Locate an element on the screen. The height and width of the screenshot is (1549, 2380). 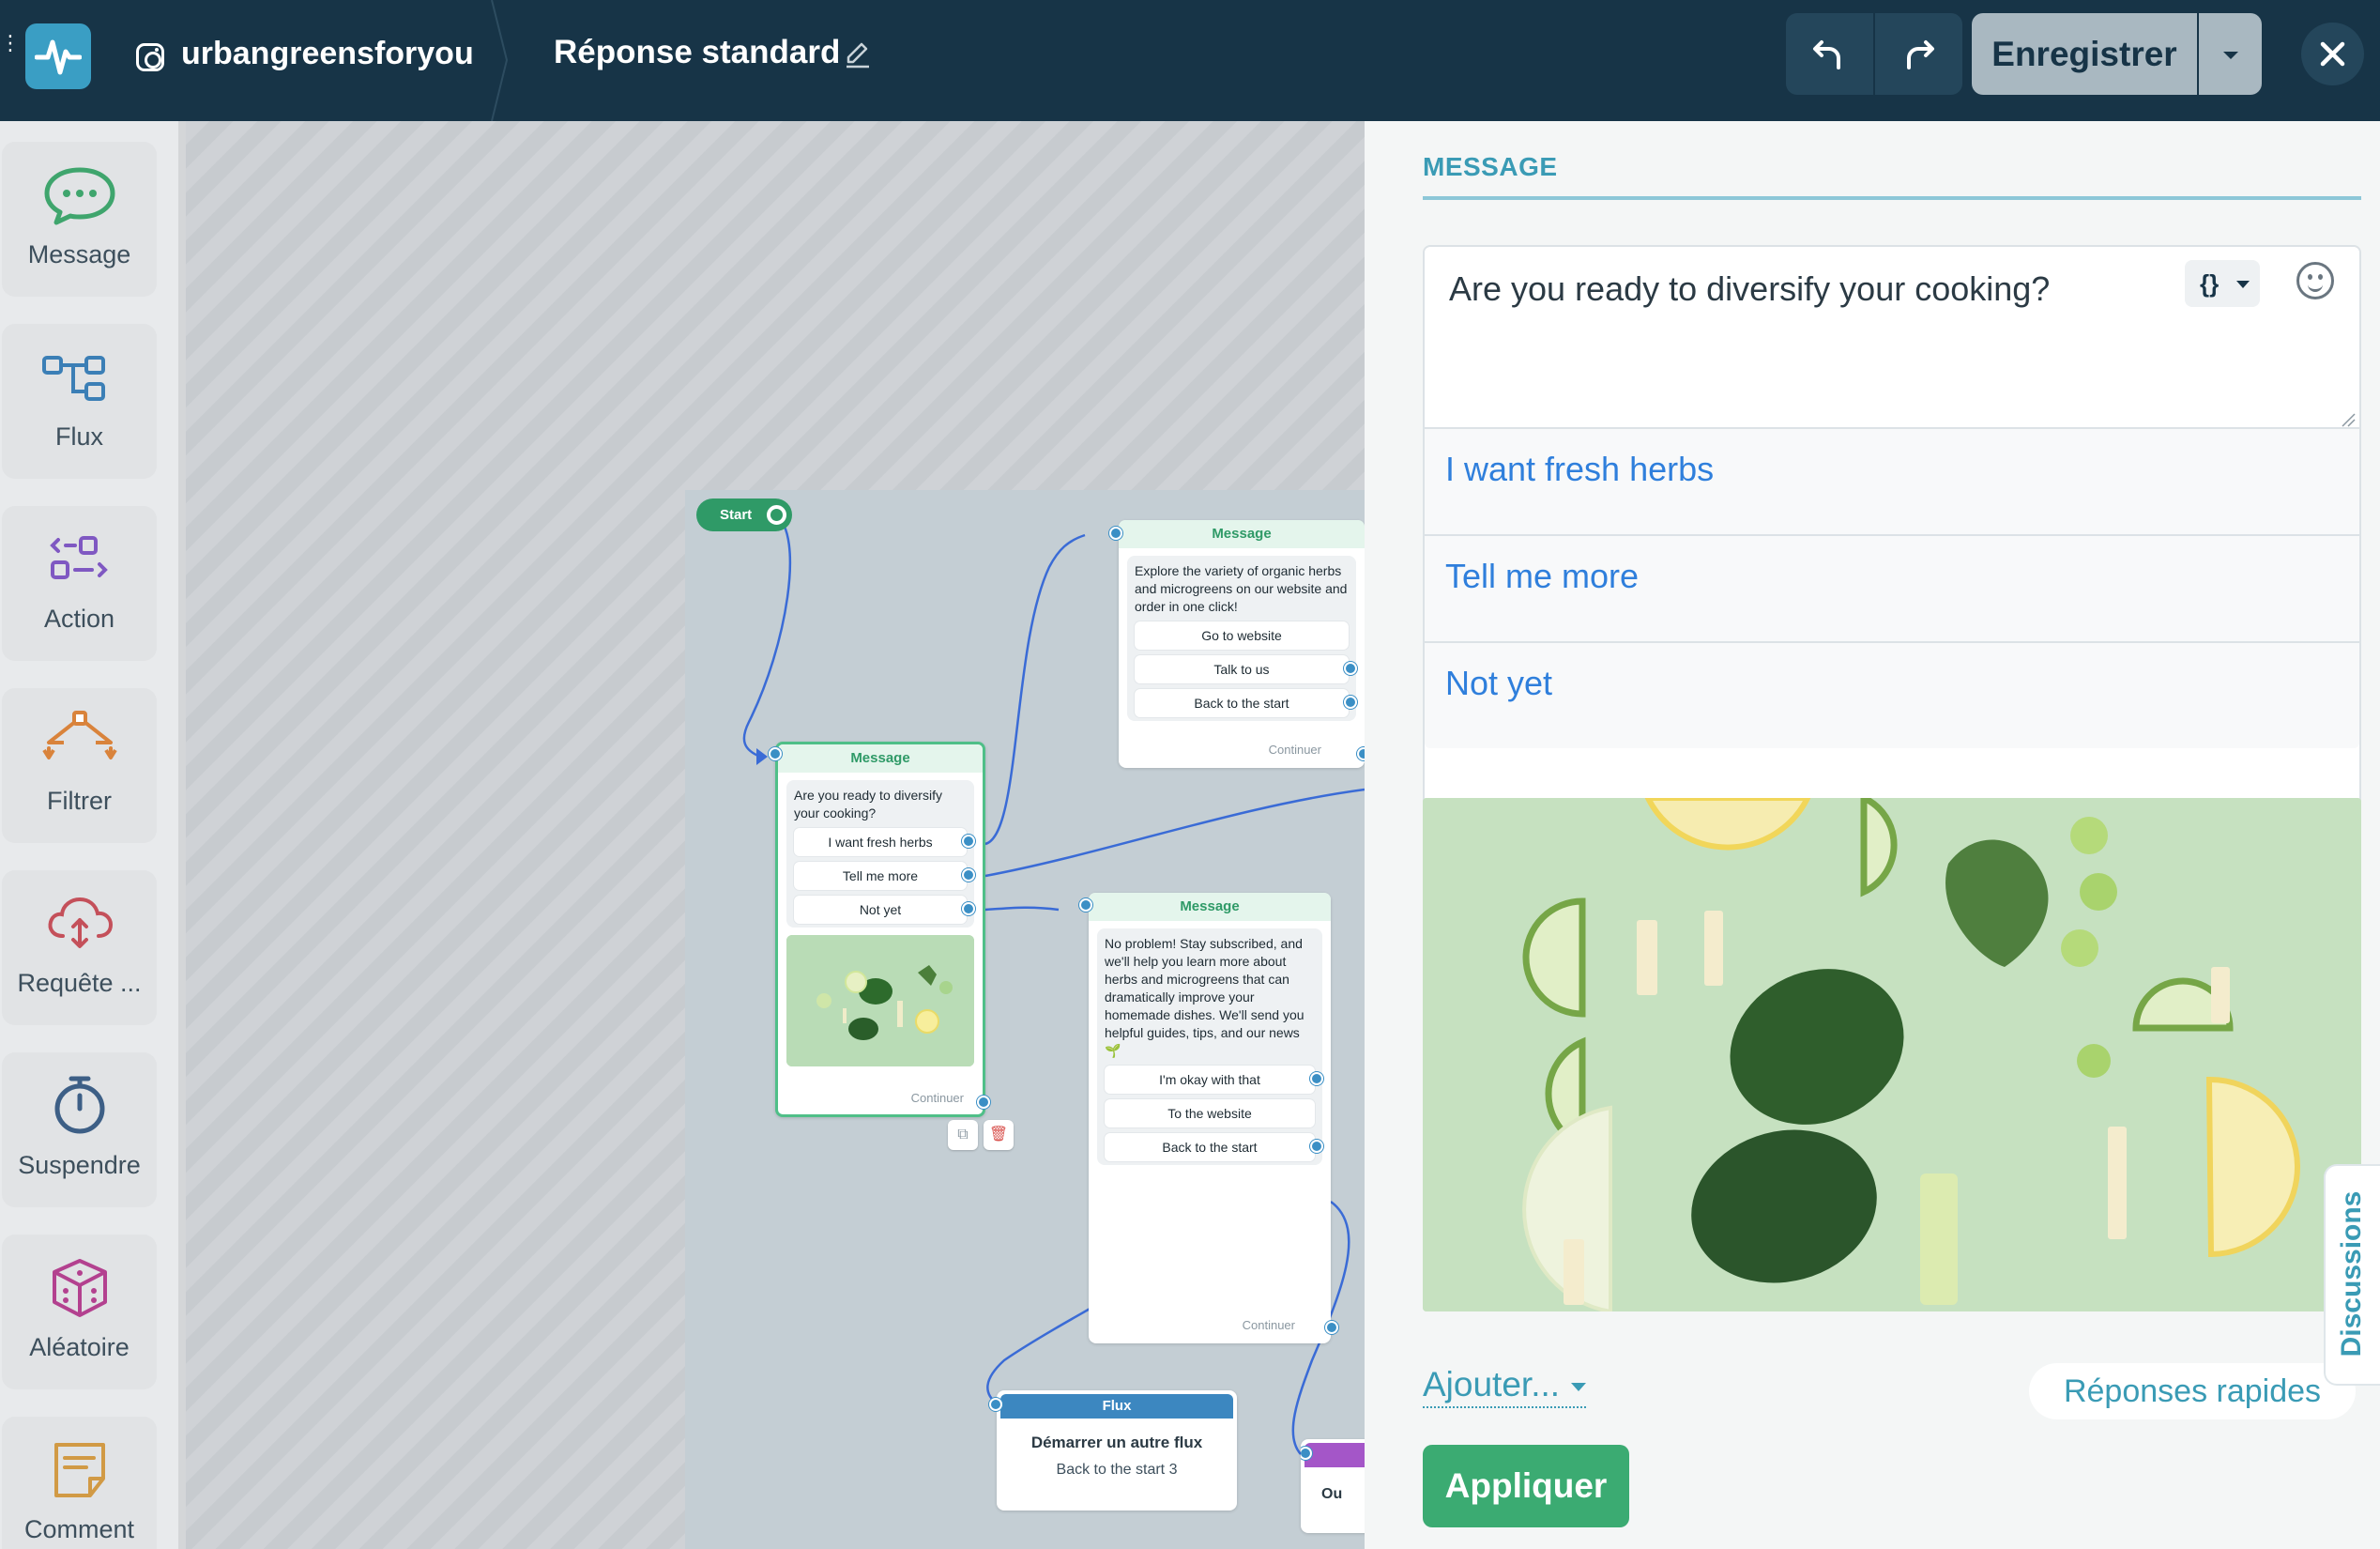
variable-braces-icon: {} is located at coordinates (2210, 283).